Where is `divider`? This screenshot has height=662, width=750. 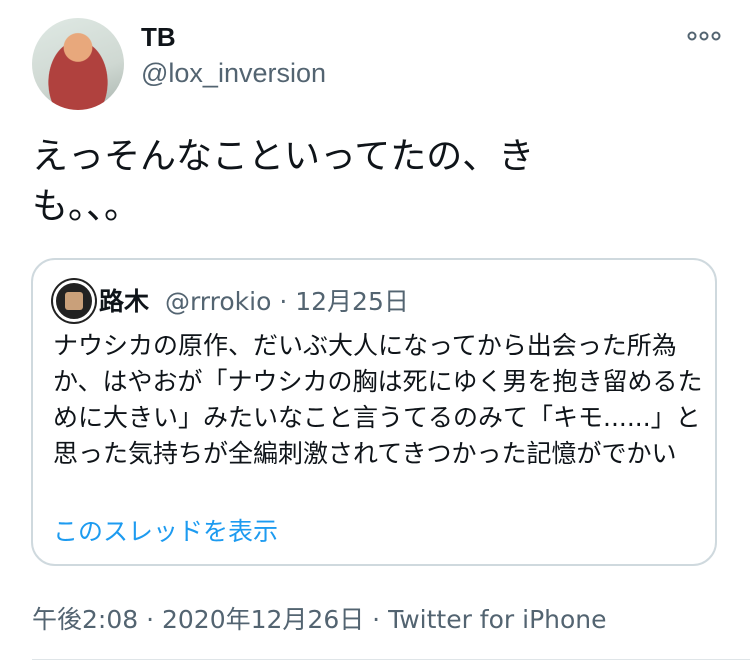 divider is located at coordinates (391, 659).